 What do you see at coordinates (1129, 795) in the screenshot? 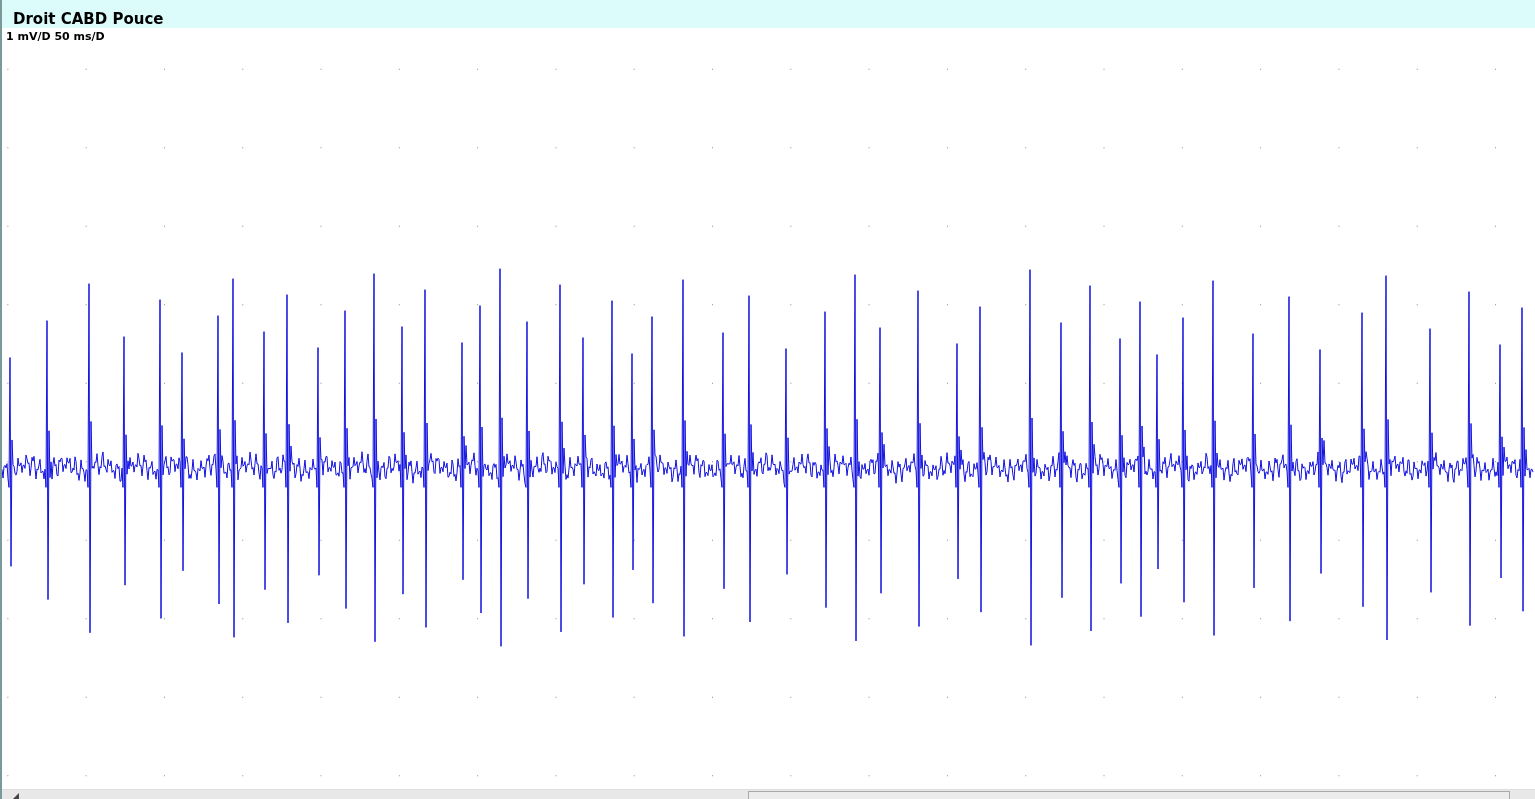
I see `scrollbar-thumb` at bounding box center [1129, 795].